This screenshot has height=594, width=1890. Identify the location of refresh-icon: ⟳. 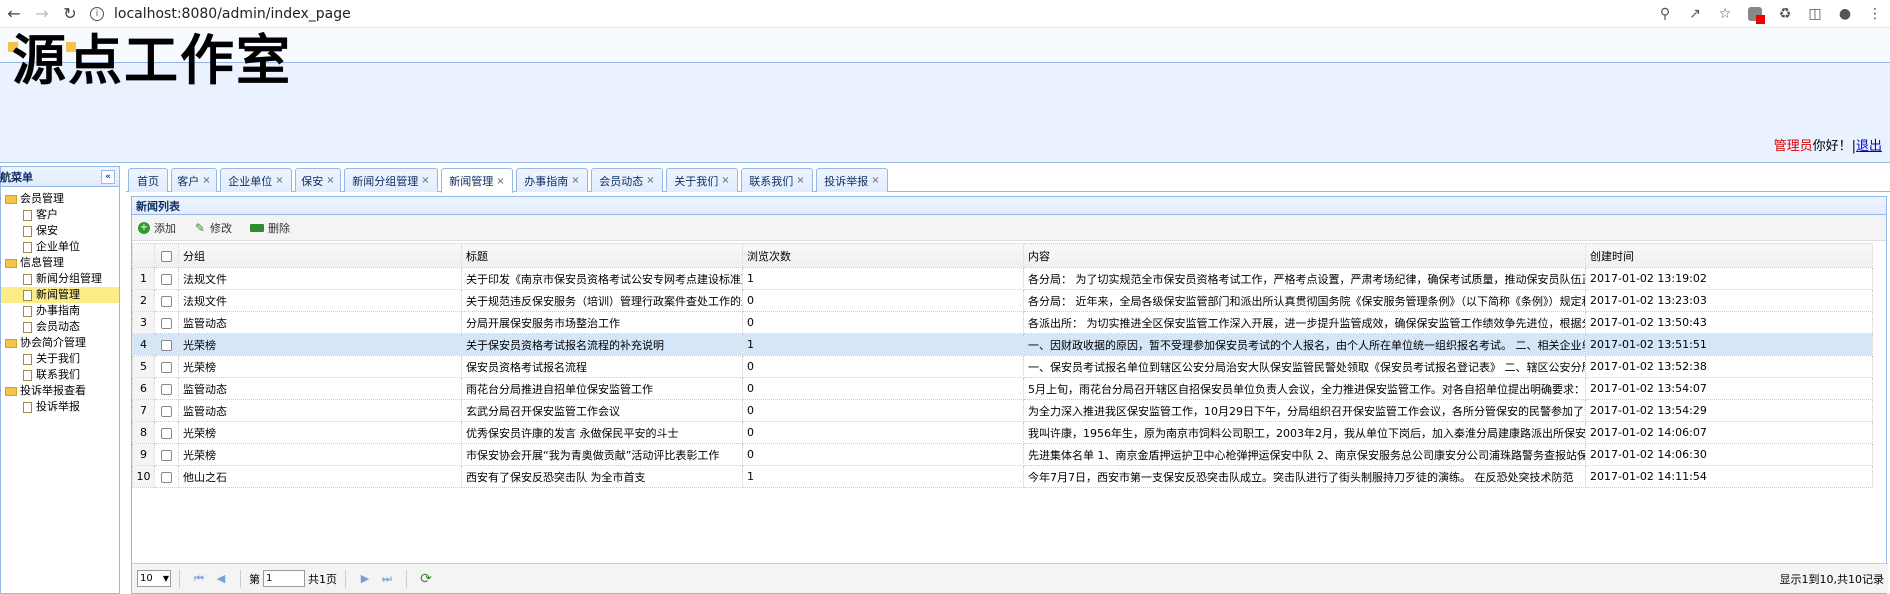
(426, 579).